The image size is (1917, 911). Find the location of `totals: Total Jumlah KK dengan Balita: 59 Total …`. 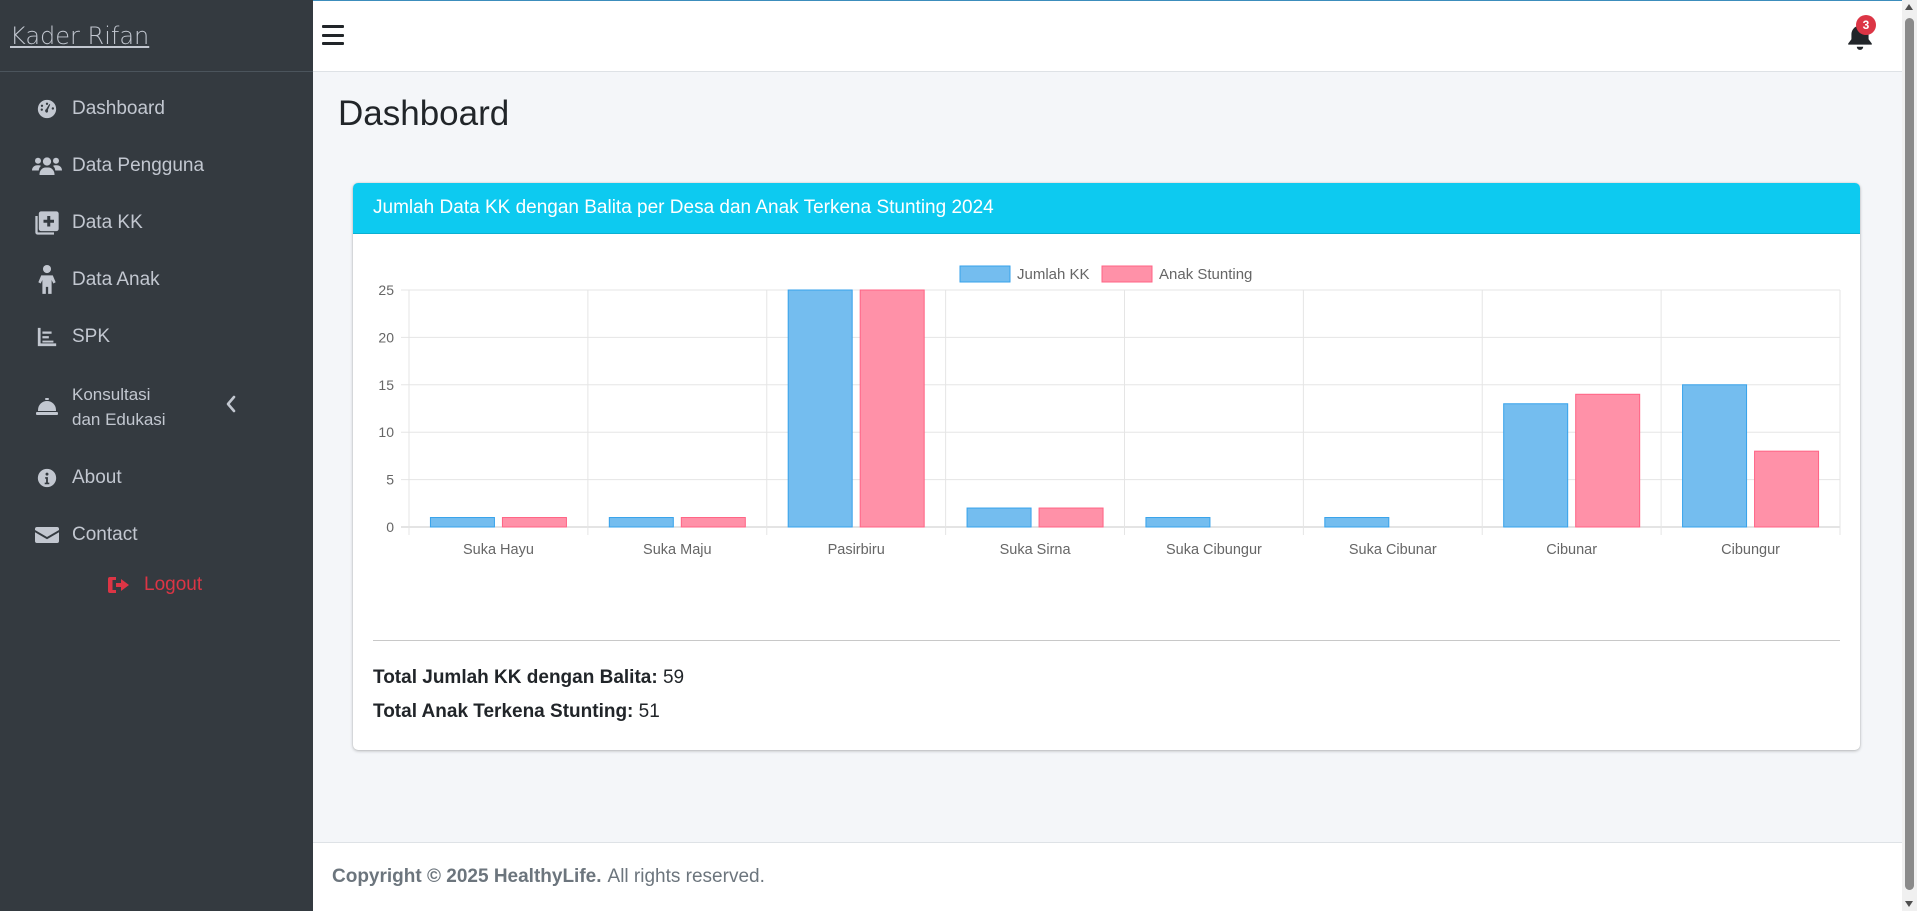

totals: Total Jumlah KK dengan Balita: 59 Total … is located at coordinates (528, 695).